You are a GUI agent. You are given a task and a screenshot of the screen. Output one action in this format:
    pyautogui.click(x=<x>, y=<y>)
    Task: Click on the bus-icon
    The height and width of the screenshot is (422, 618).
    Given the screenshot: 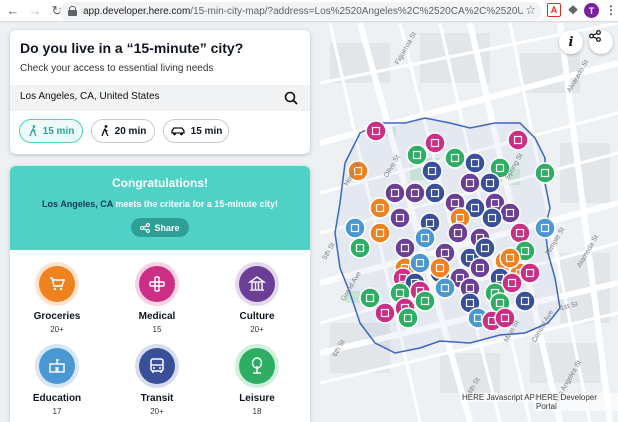 What is the action you would take?
    pyautogui.click(x=157, y=365)
    